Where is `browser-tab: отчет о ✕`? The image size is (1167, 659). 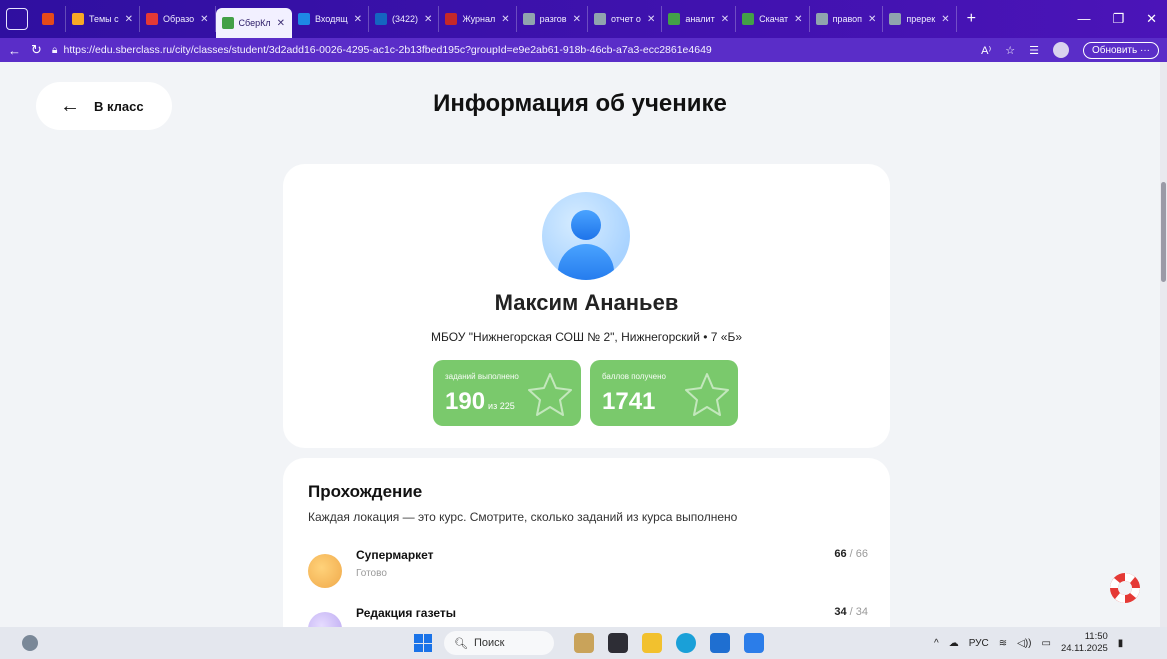
browser-tab: отчет о ✕ is located at coordinates (625, 19).